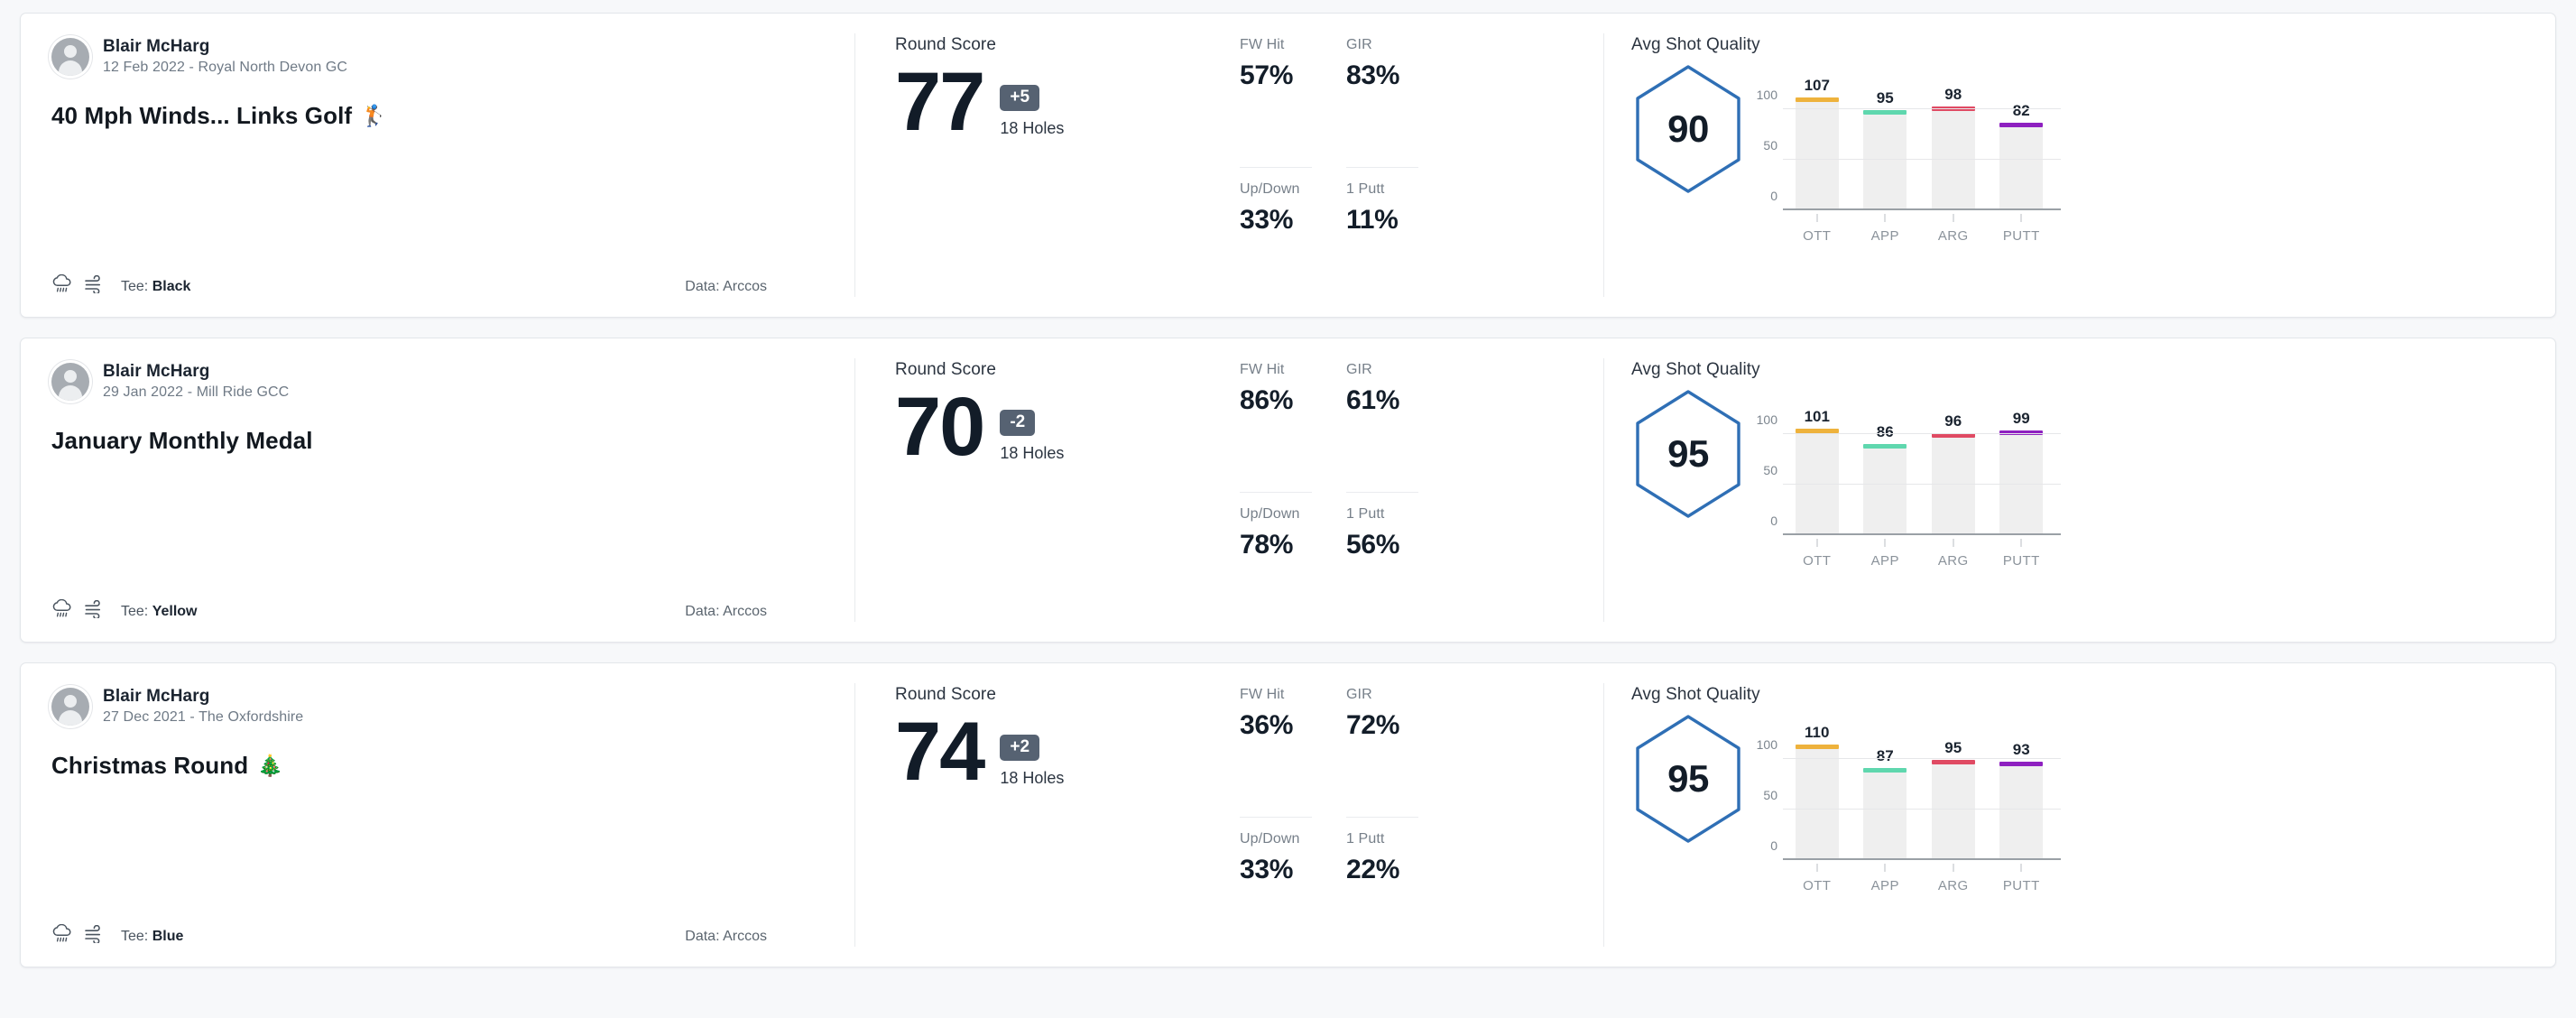 This screenshot has width=2576, height=1018. I want to click on chart-bar: 82, so click(2022, 147).